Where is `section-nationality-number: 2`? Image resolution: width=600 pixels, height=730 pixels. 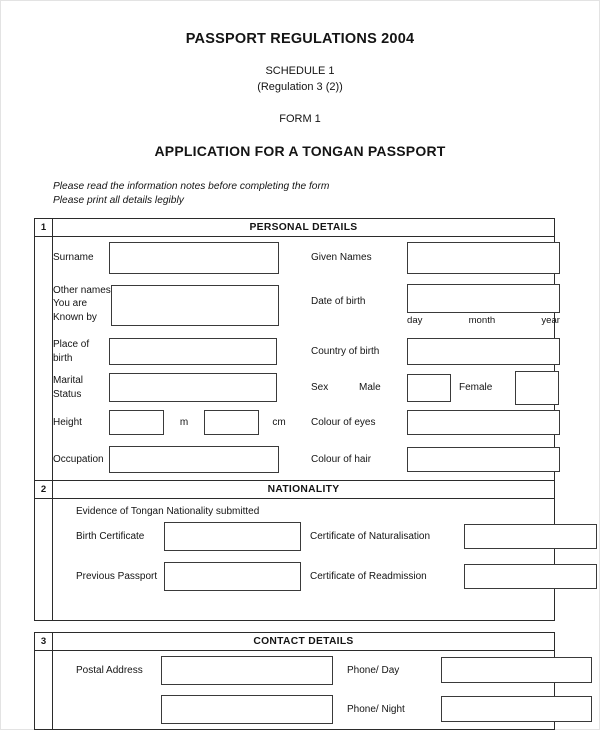 section-nationality-number: 2 is located at coordinates (44, 489).